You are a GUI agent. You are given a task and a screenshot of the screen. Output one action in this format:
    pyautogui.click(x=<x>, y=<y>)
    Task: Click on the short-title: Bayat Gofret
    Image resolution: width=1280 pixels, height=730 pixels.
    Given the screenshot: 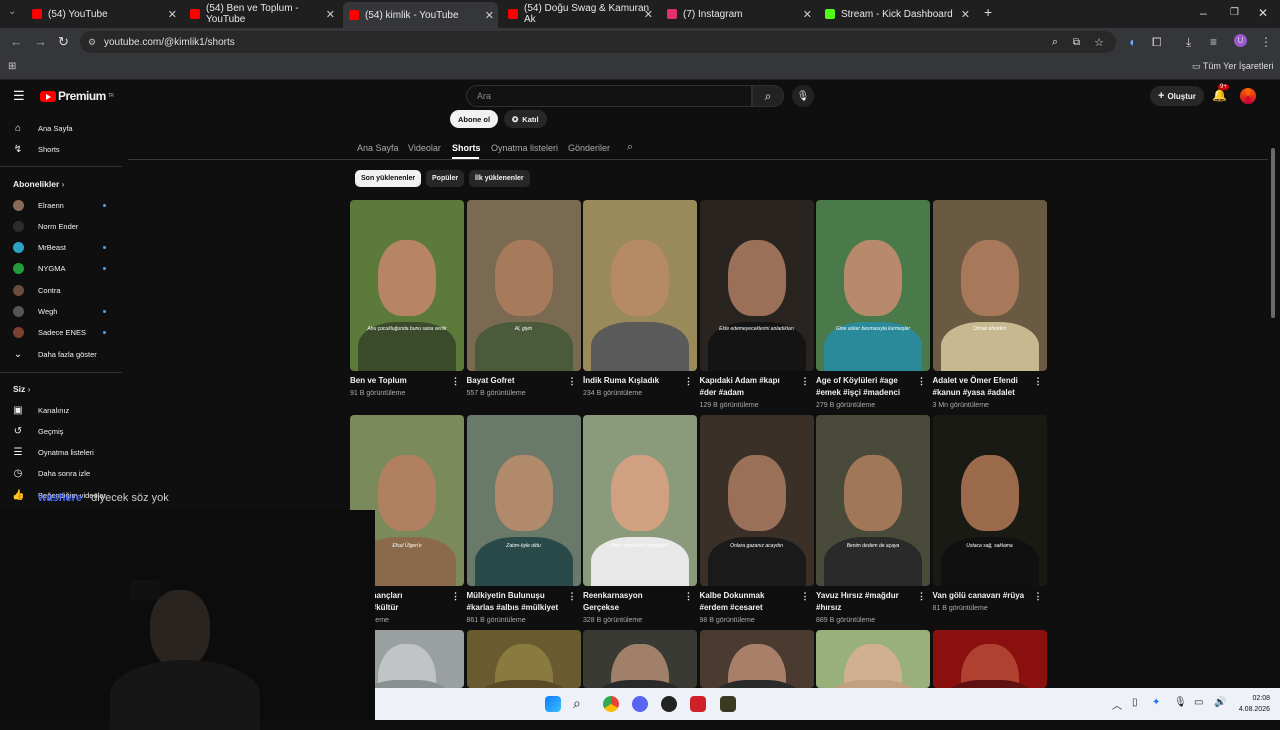 What is the action you would take?
    pyautogui.click(x=517, y=381)
    